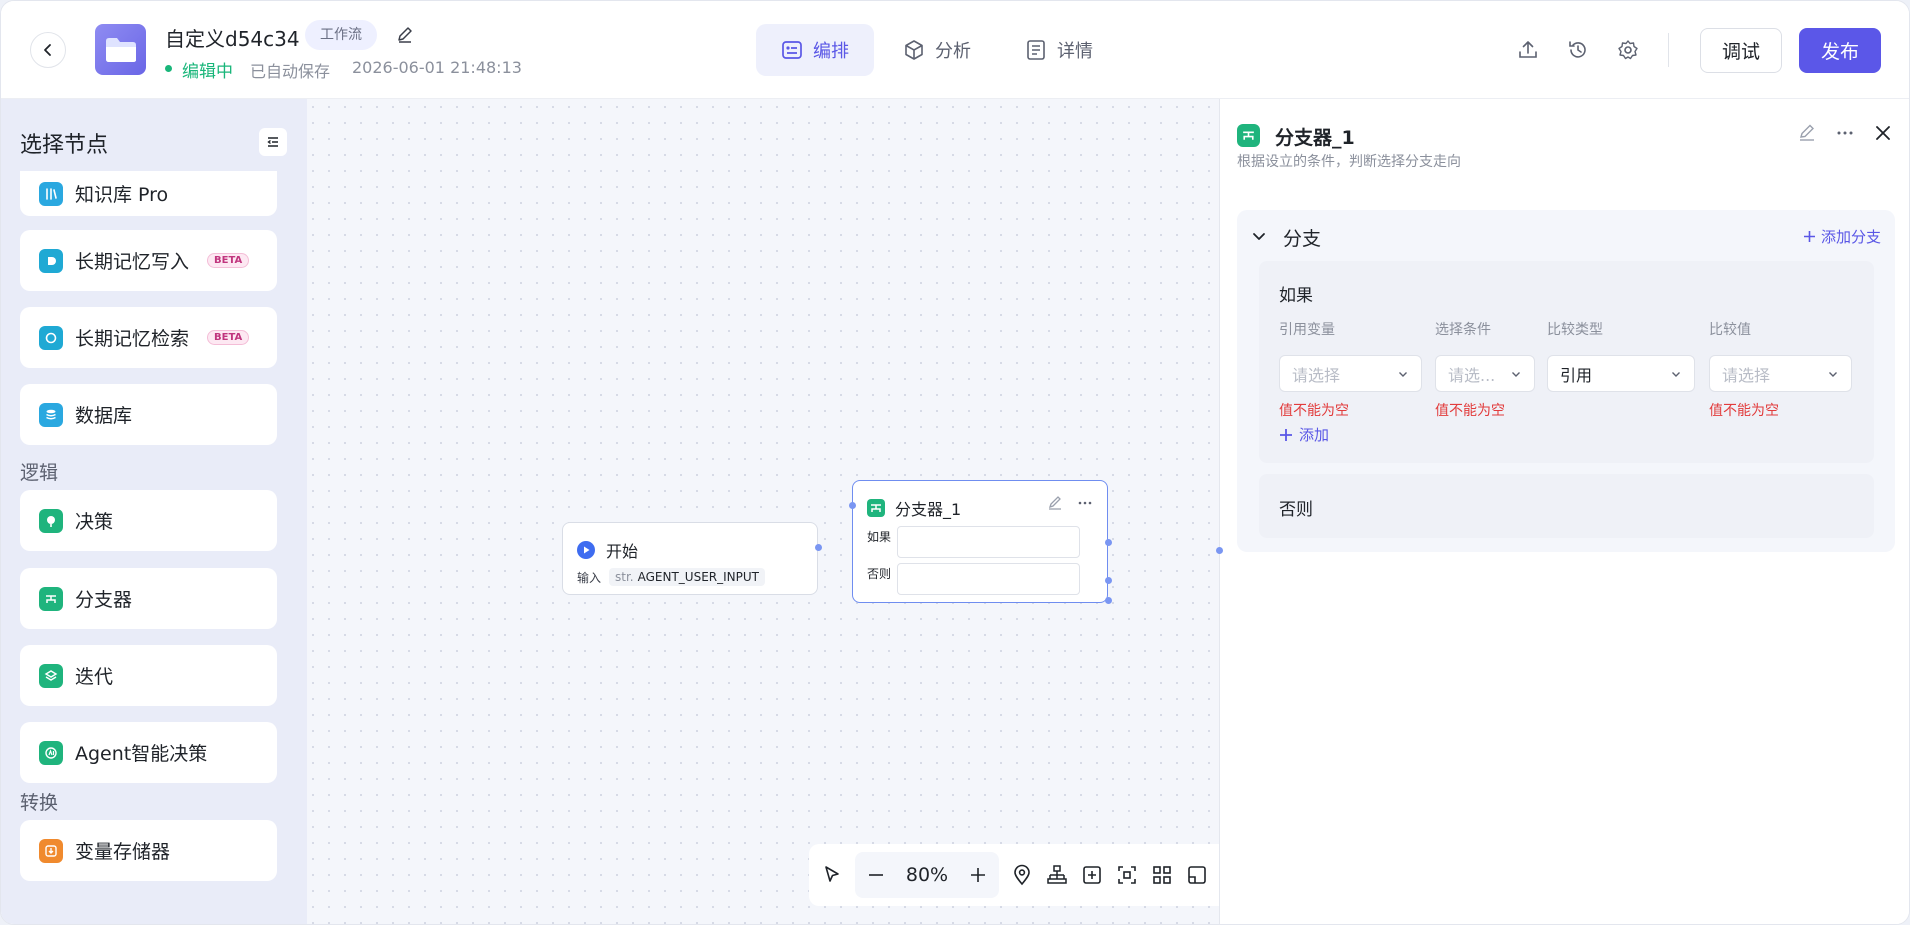 The height and width of the screenshot is (925, 1910). I want to click on back-button, so click(48, 50).